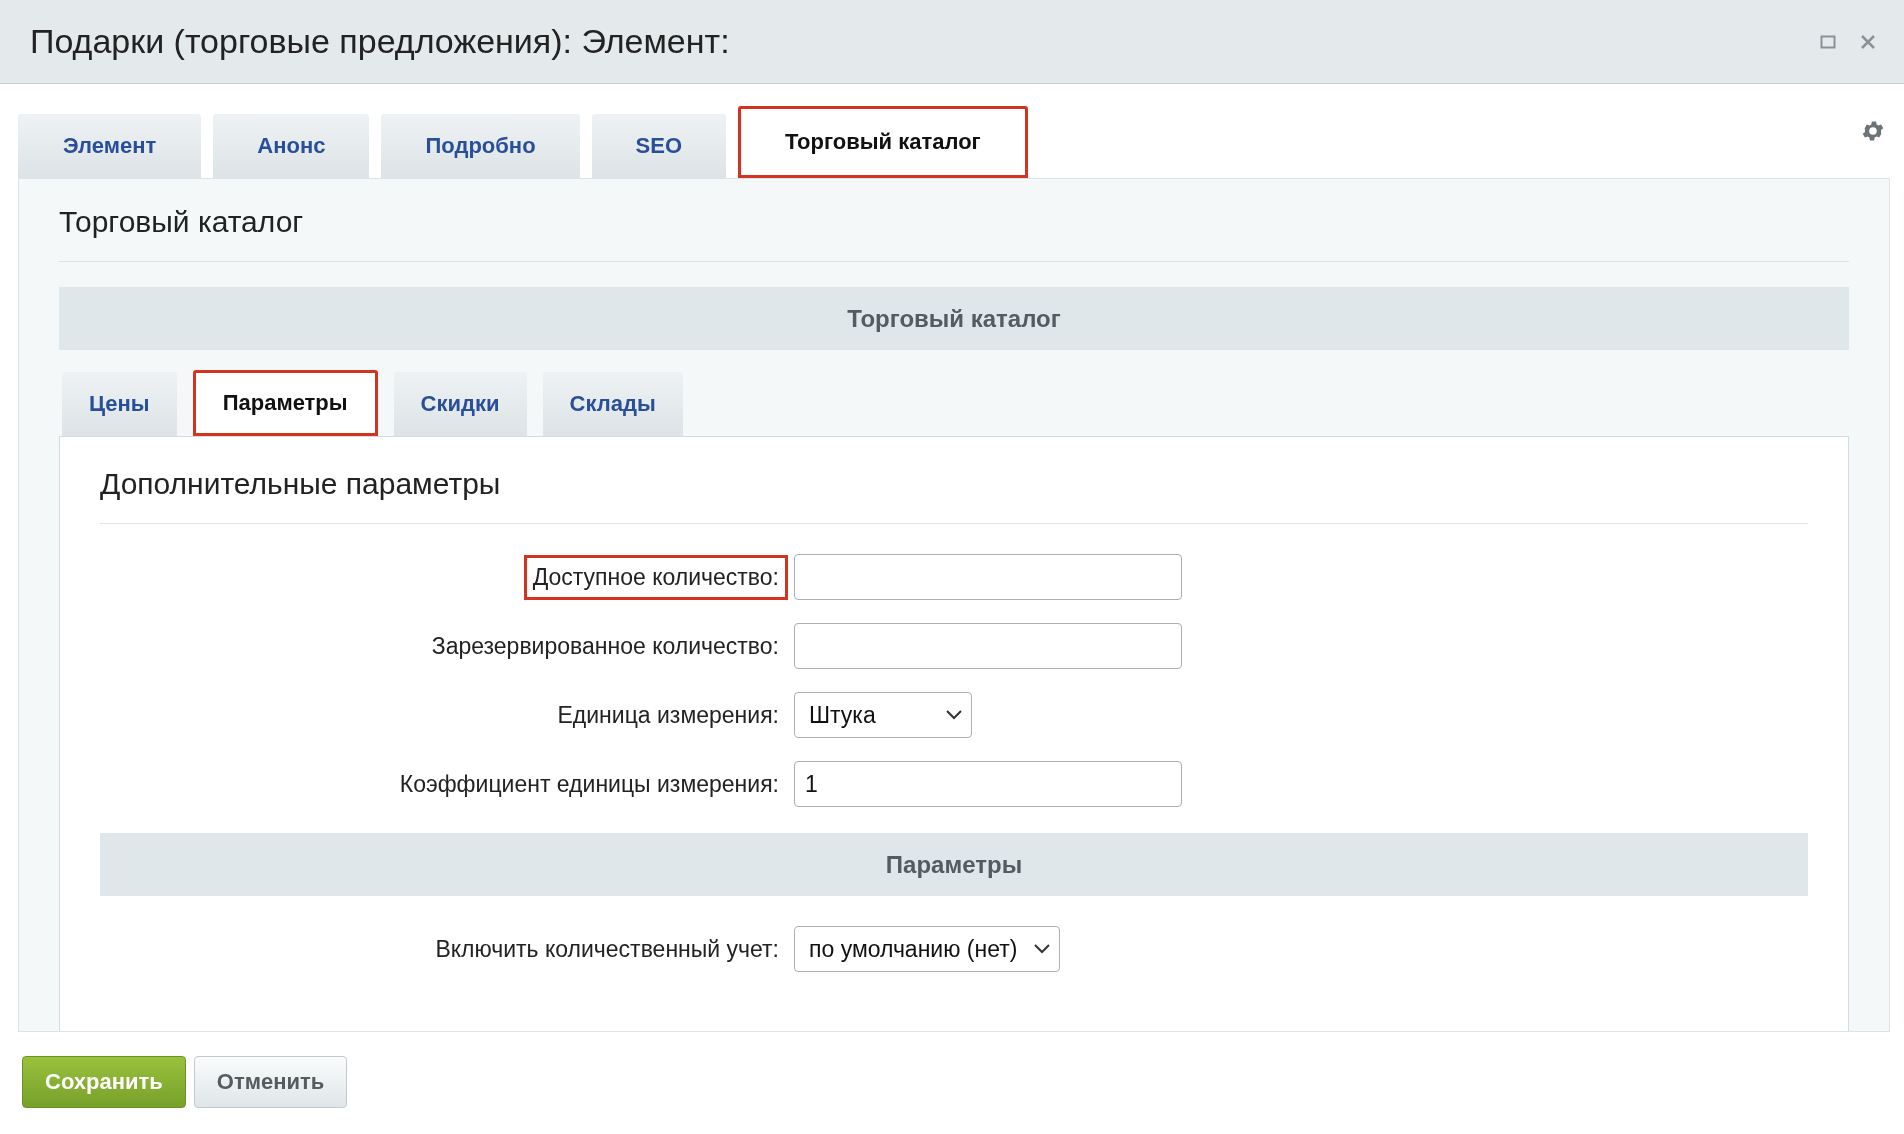  Describe the element at coordinates (668, 715) in the screenshot. I see `field-label: Единица измерения:` at that location.